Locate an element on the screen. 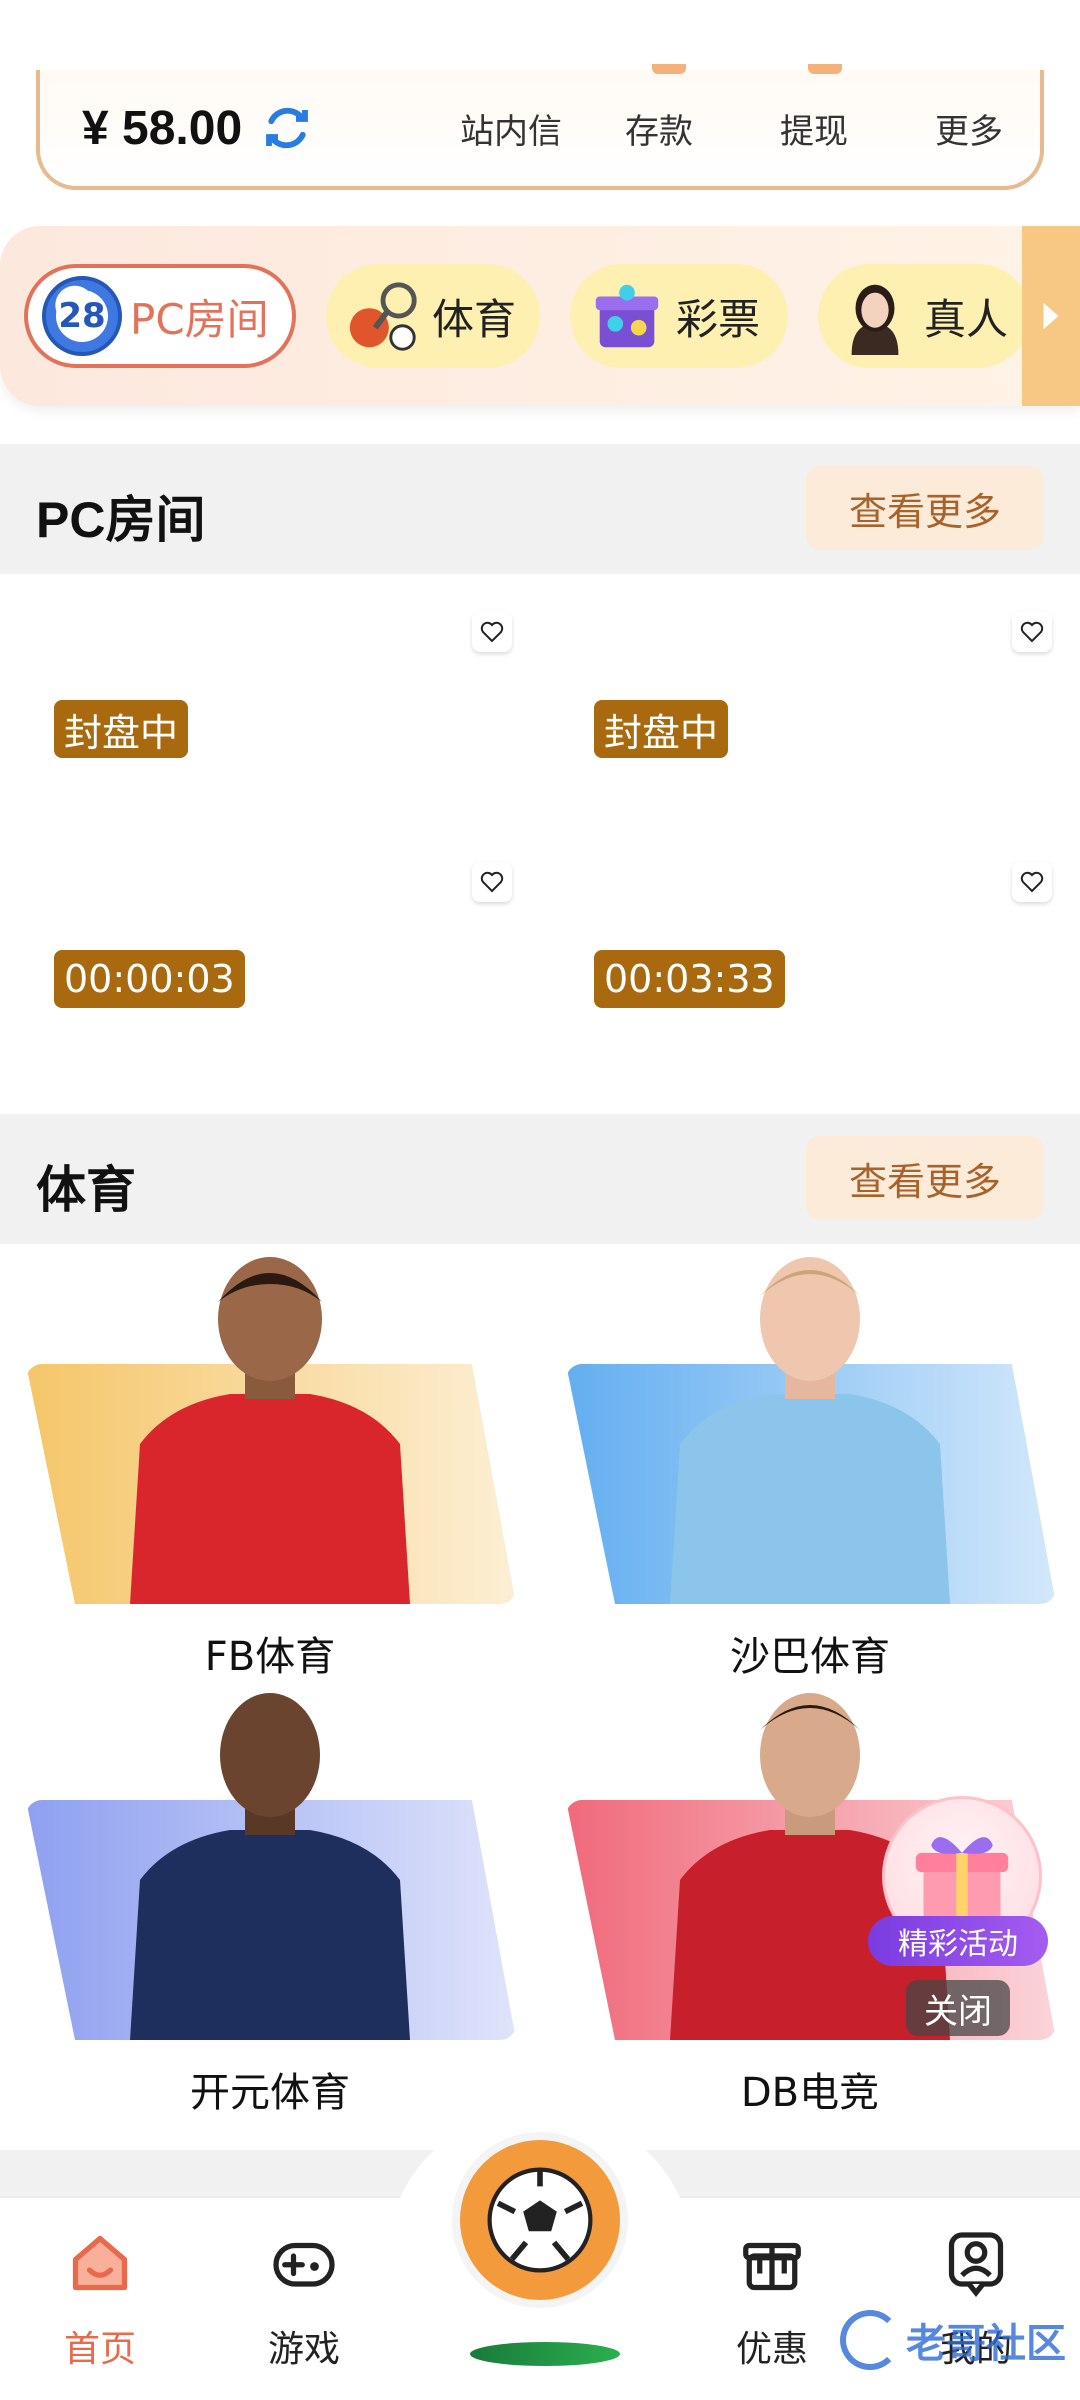  profile-icon is located at coordinates (976, 2264).